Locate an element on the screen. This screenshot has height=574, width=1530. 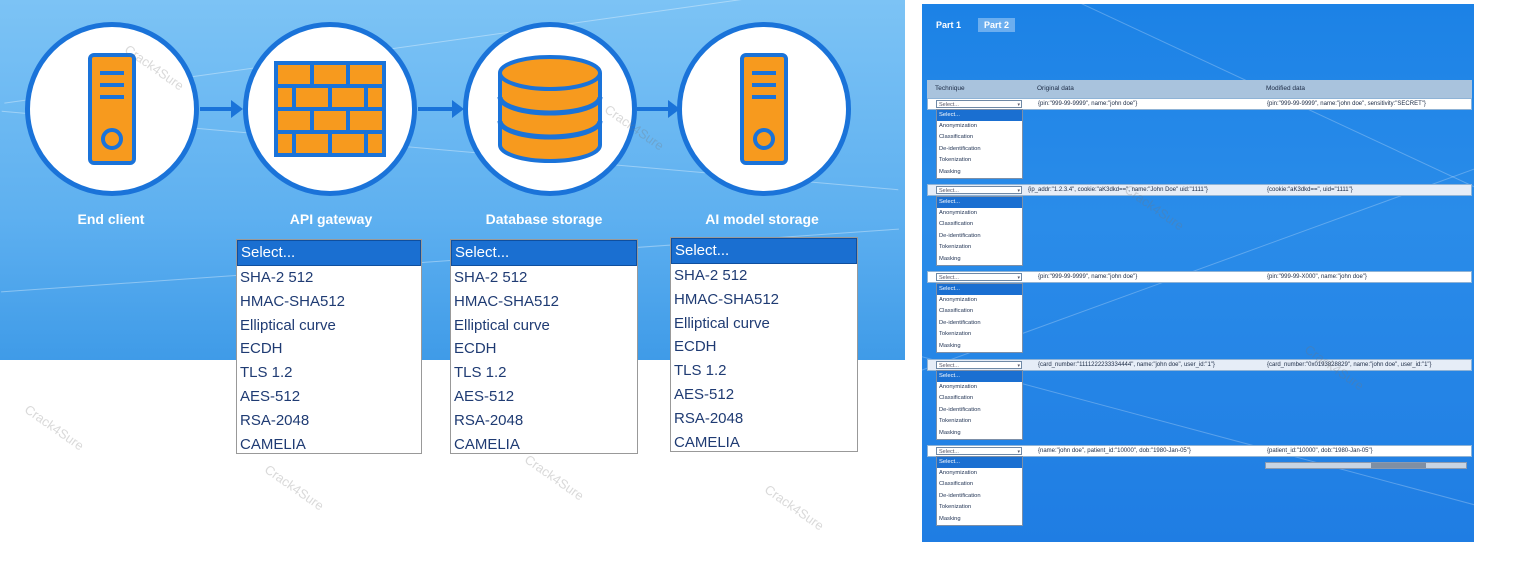
database-storage-label: Database storage is located at coordinates (544, 219).